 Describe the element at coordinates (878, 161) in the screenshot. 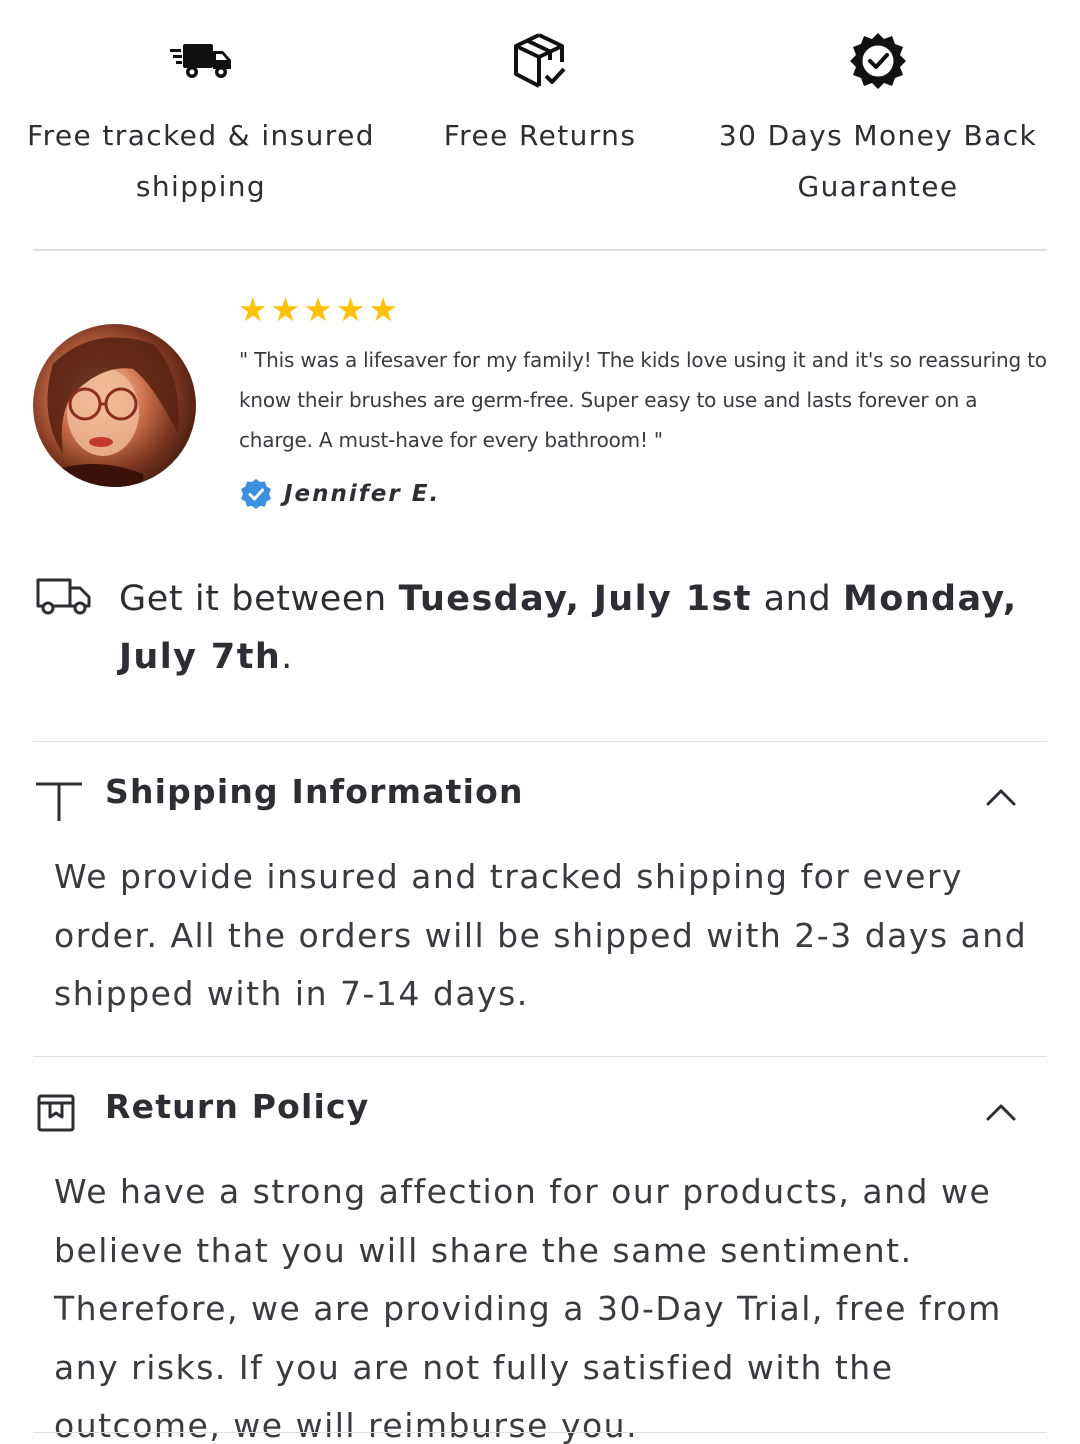

I see `badge-label: 30 Days Money Back Guarantee` at that location.